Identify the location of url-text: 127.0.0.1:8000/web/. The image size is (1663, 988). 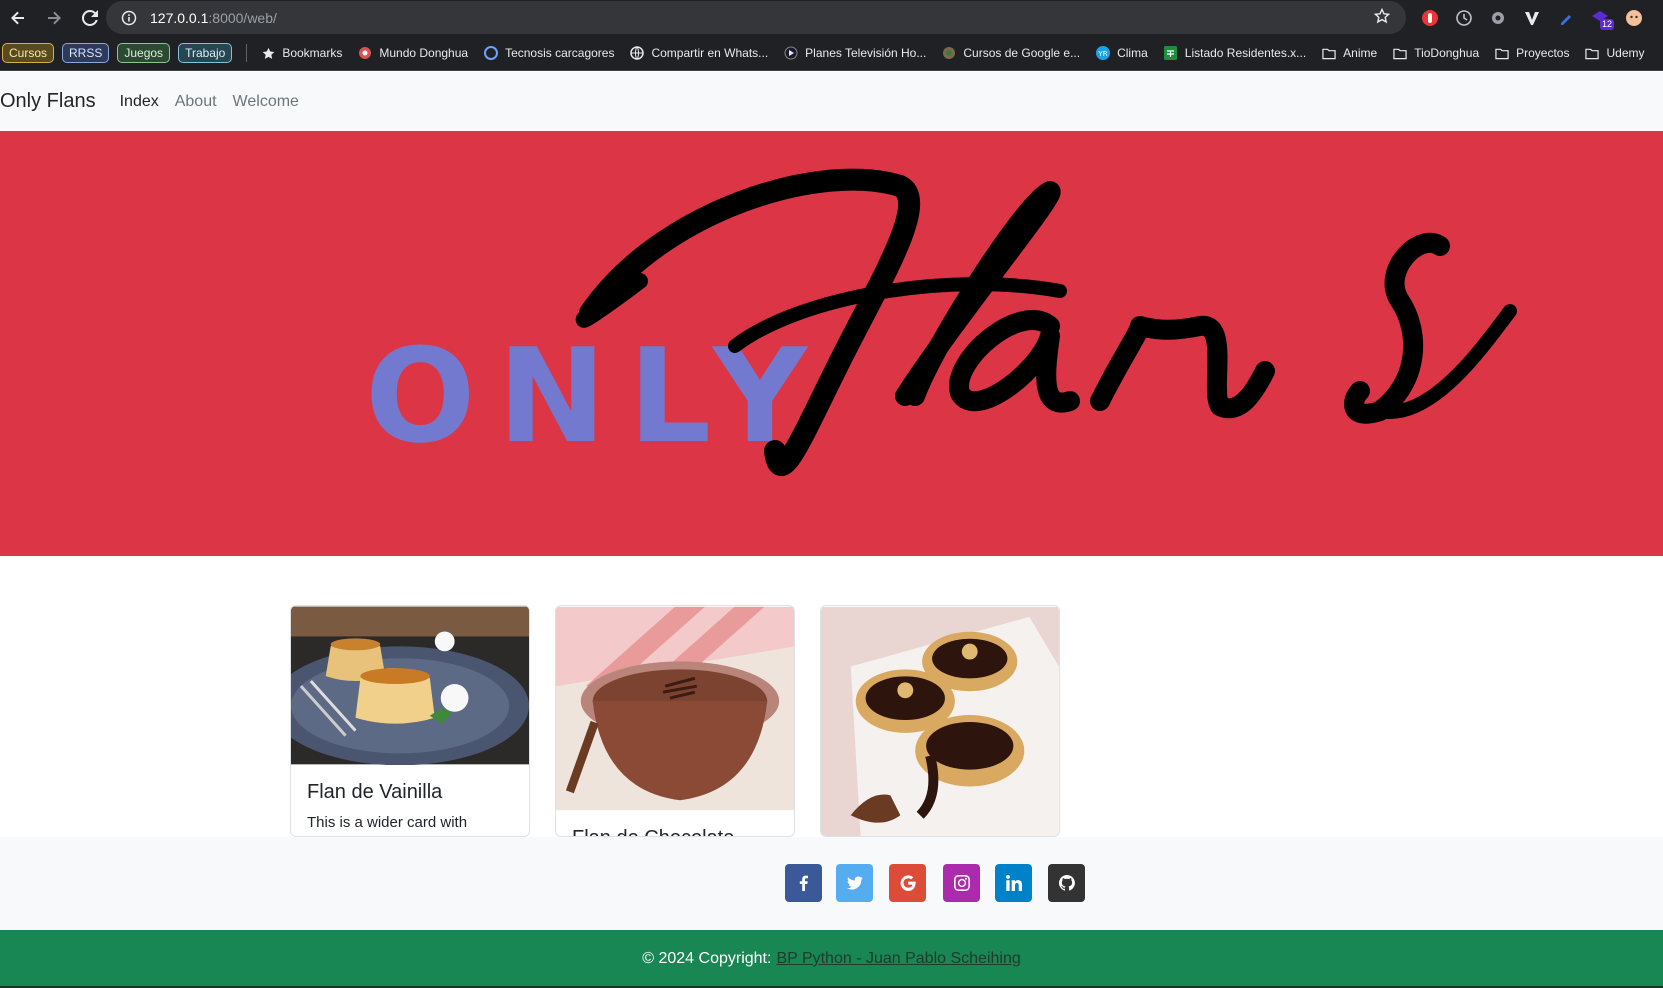
(213, 18).